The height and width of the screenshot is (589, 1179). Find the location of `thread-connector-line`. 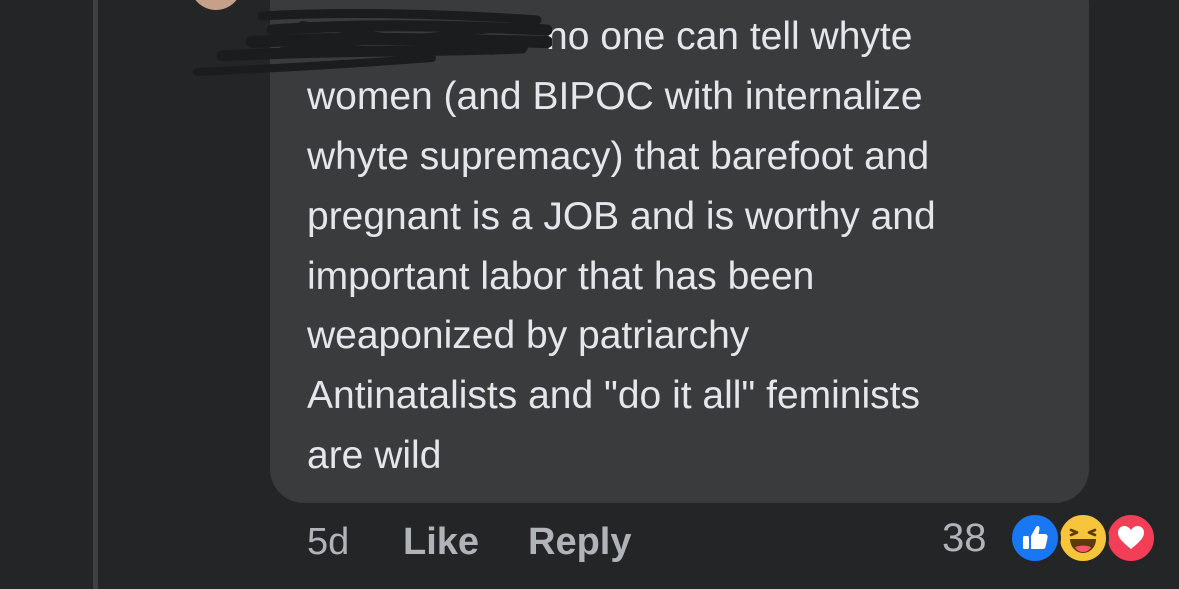

thread-connector-line is located at coordinates (95, 294).